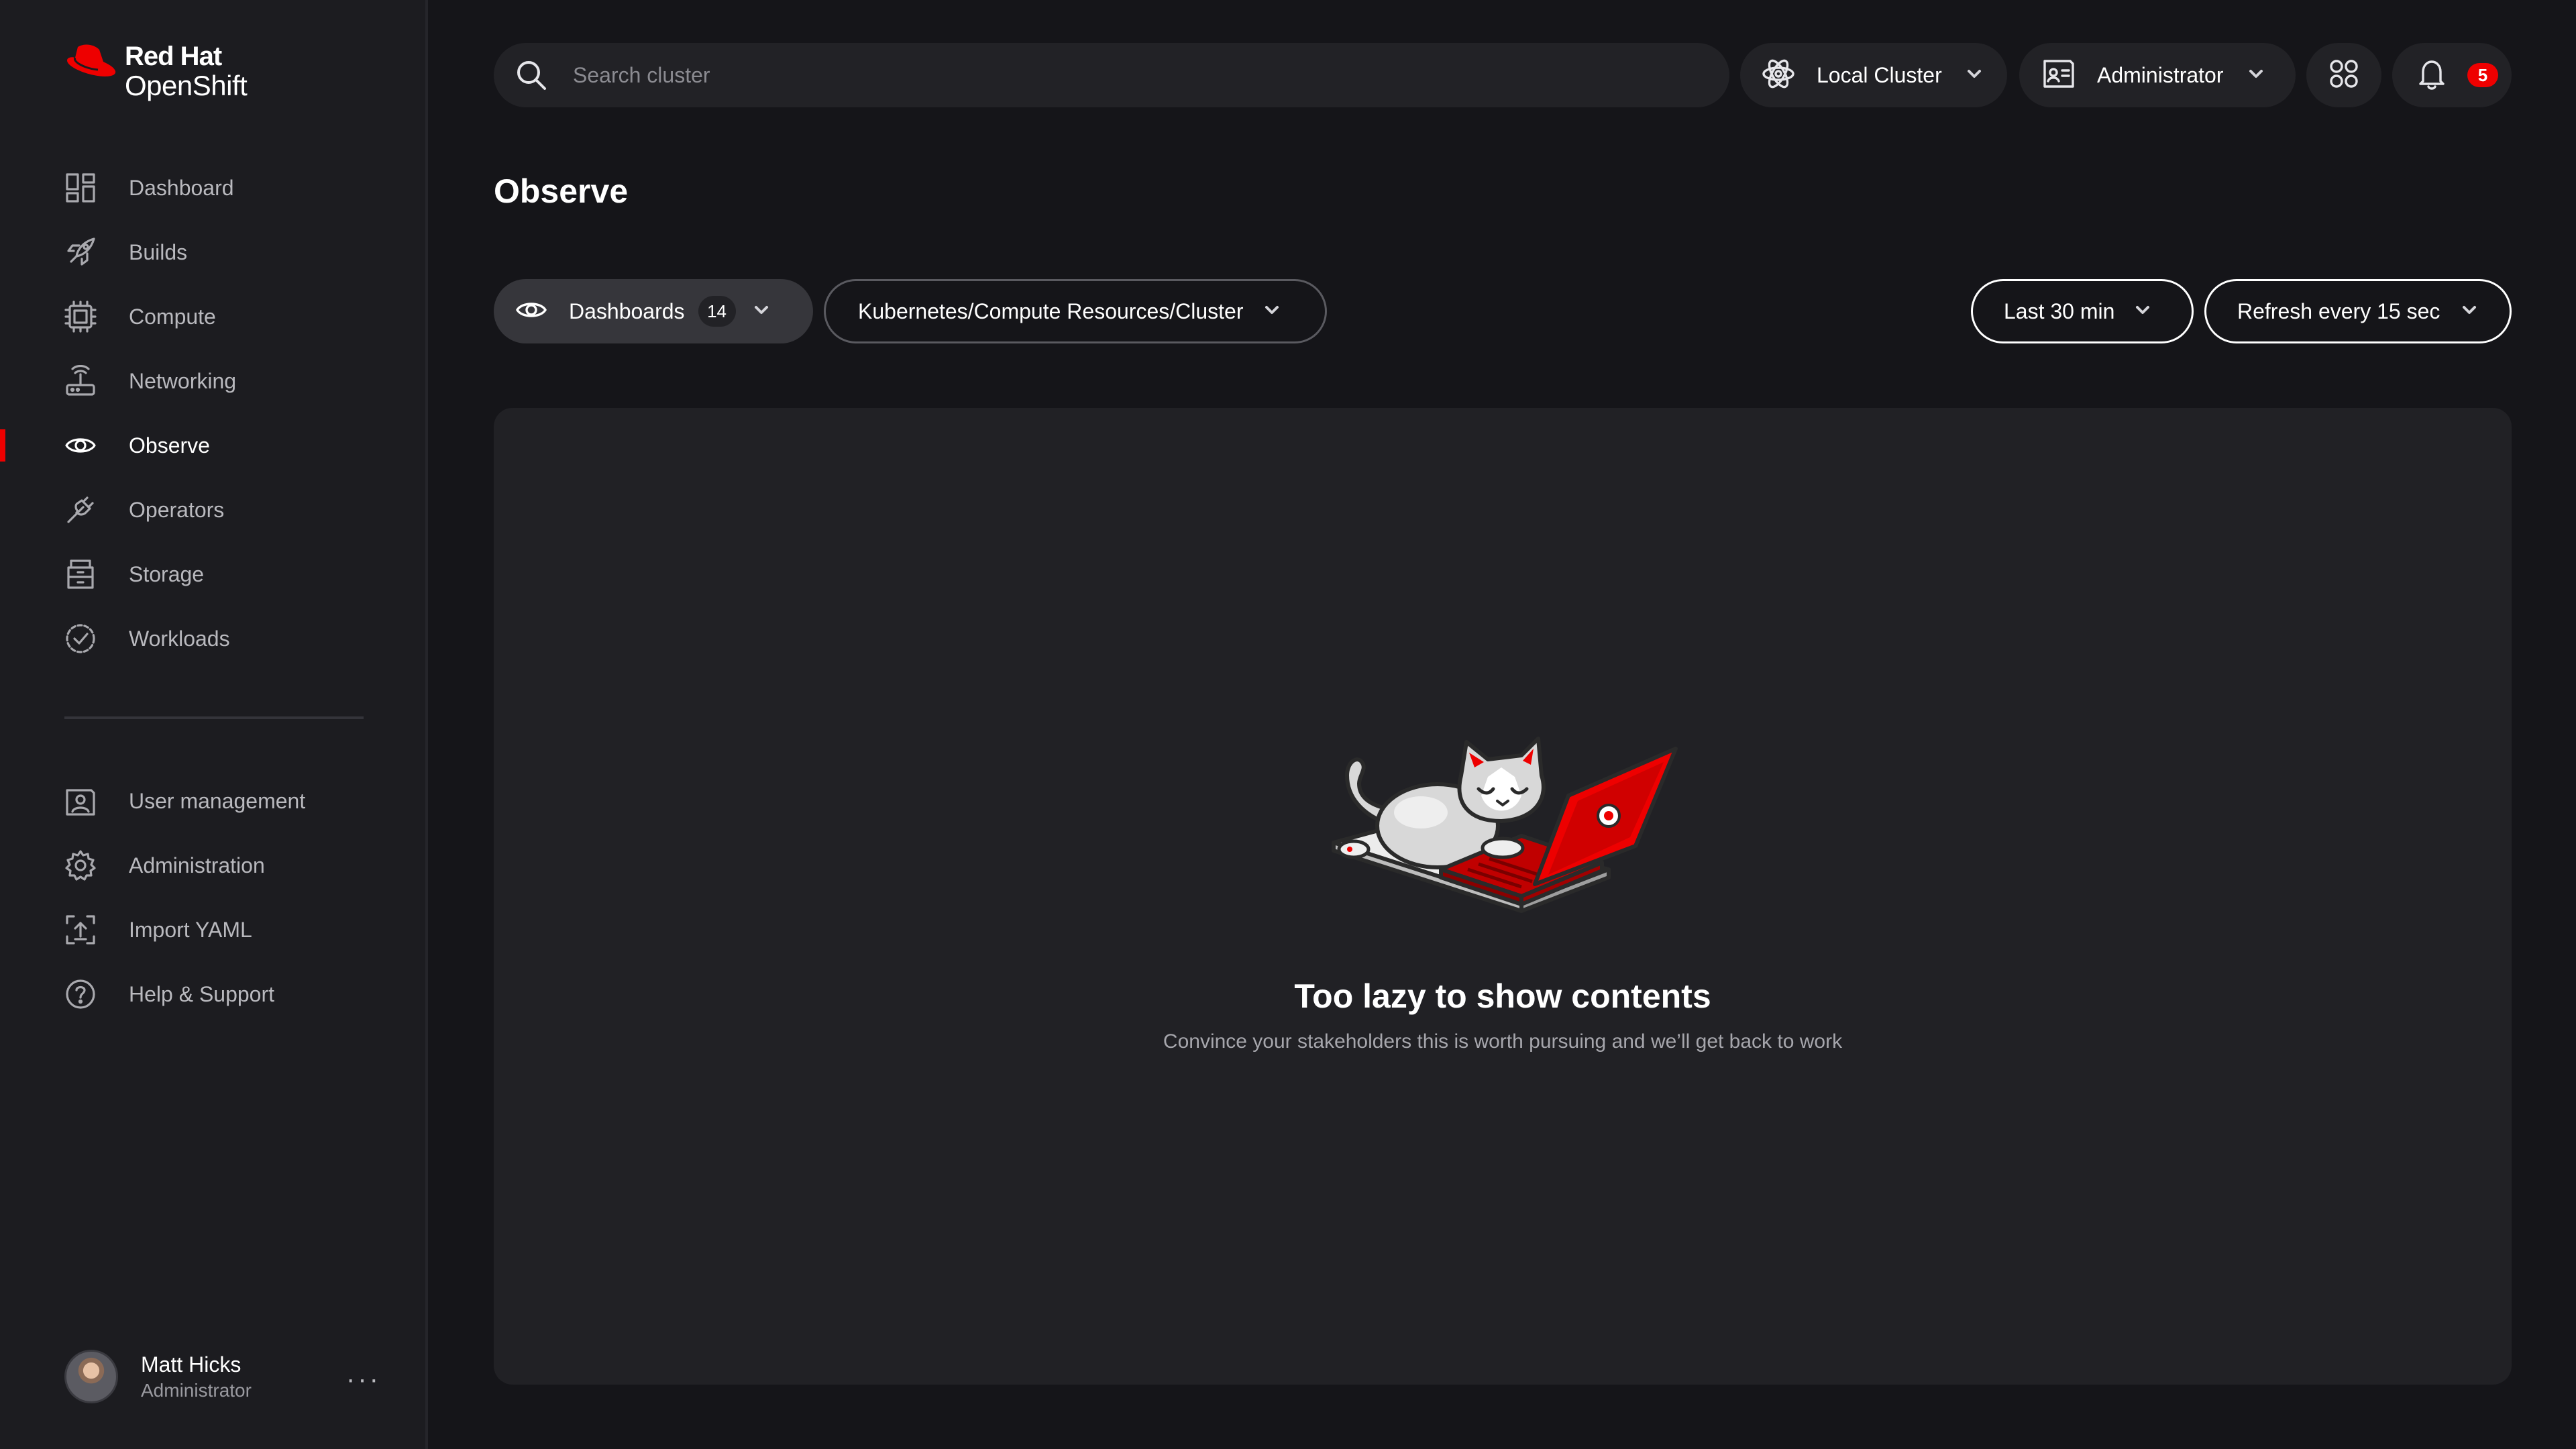 This screenshot has width=2576, height=1449. I want to click on sidebar-item-dashboard: Dashboard, so click(212, 188).